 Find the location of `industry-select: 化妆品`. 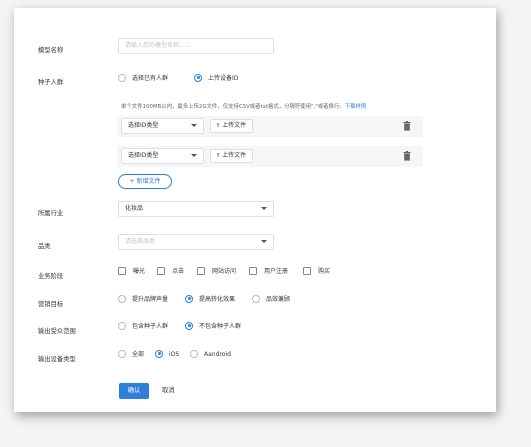

industry-select: 化妆品 is located at coordinates (196, 209).